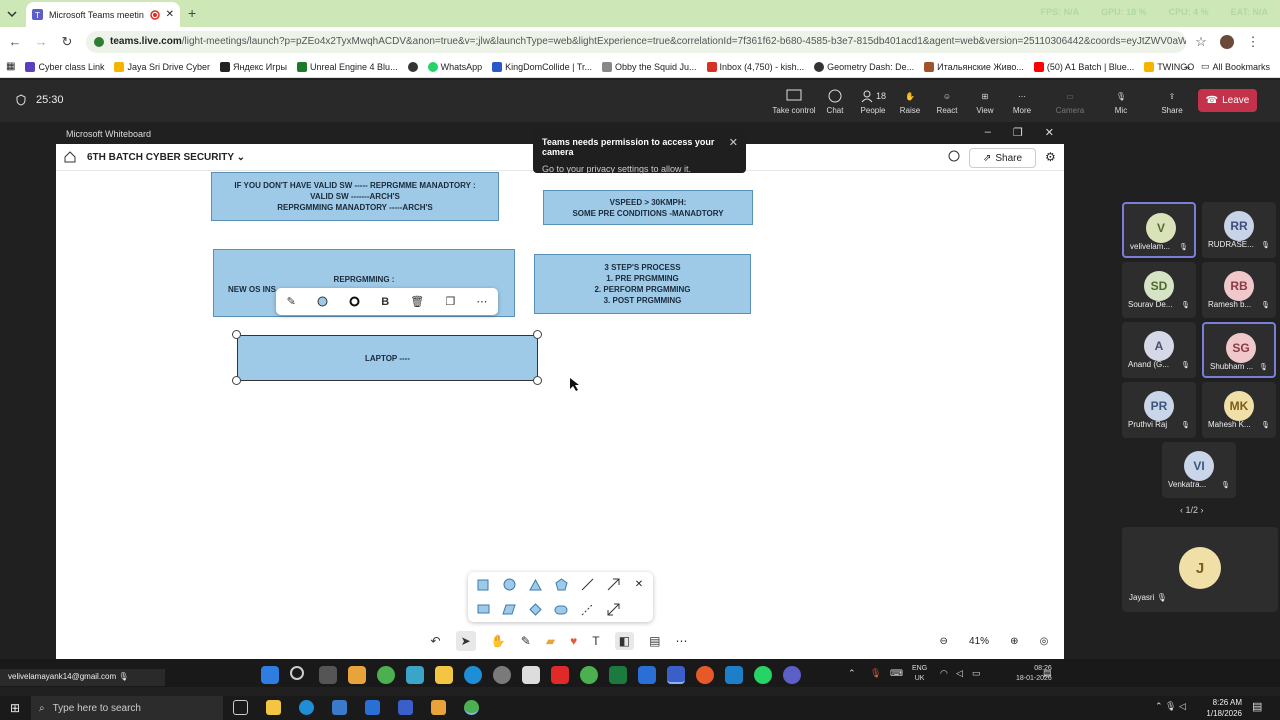 This screenshot has width=1280, height=720. Describe the element at coordinates (417, 301) in the screenshot. I see `delete-icon: 🗑` at that location.